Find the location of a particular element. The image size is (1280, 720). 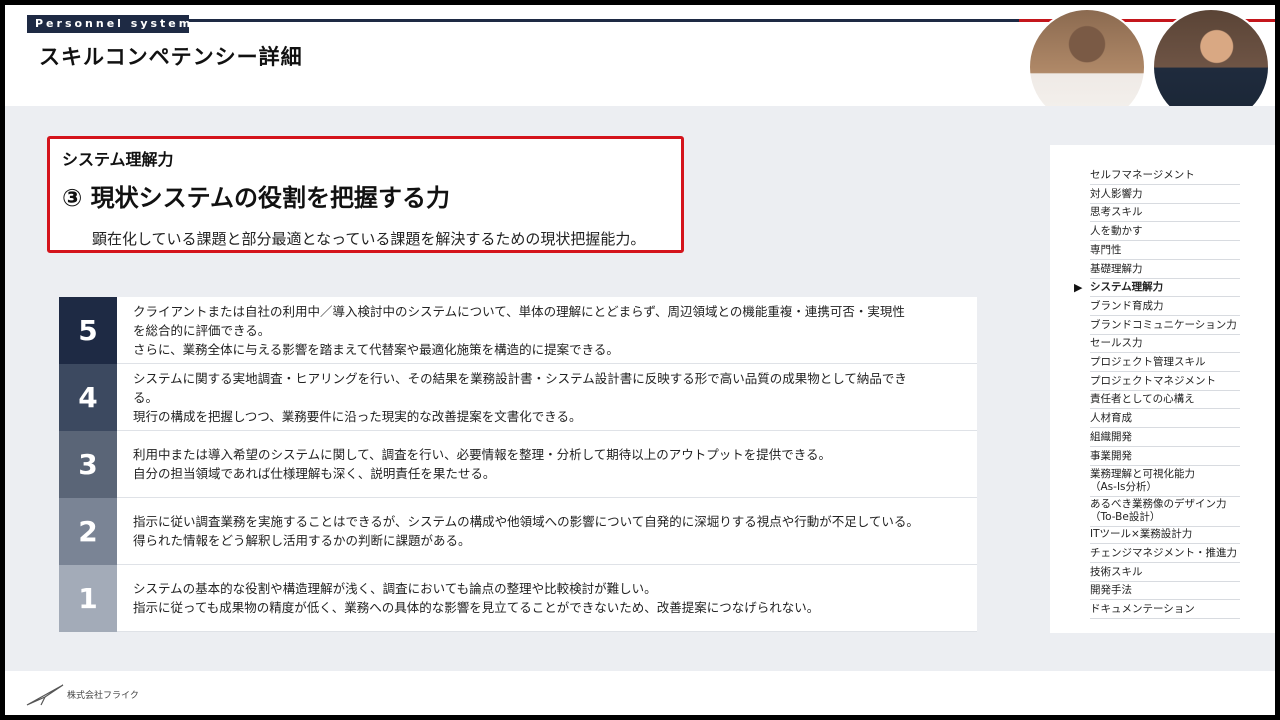

sidebar-item: セルフマネージメント is located at coordinates (1165, 177).